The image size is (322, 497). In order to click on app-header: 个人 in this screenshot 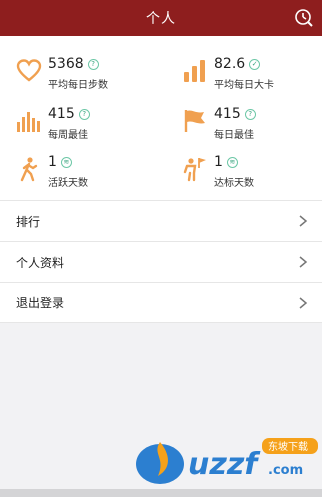, I will do `click(161, 18)`.